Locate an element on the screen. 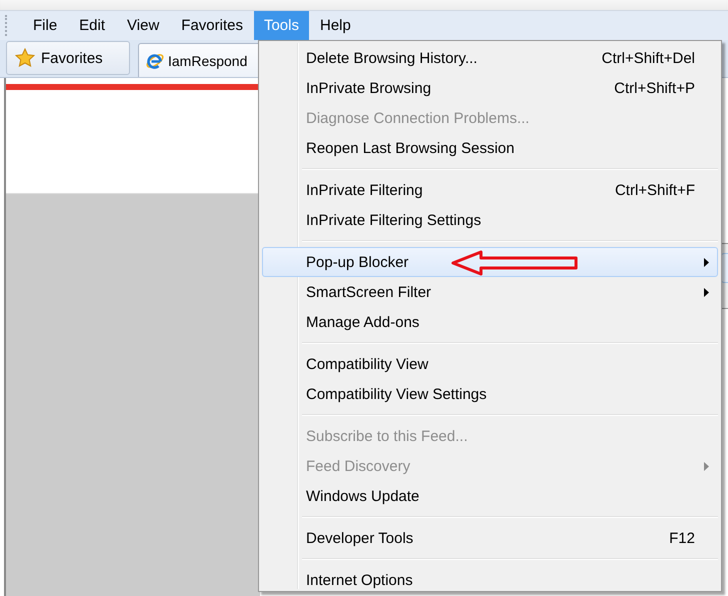  shortcut-label: Ctrl+Shift+P is located at coordinates (654, 88).